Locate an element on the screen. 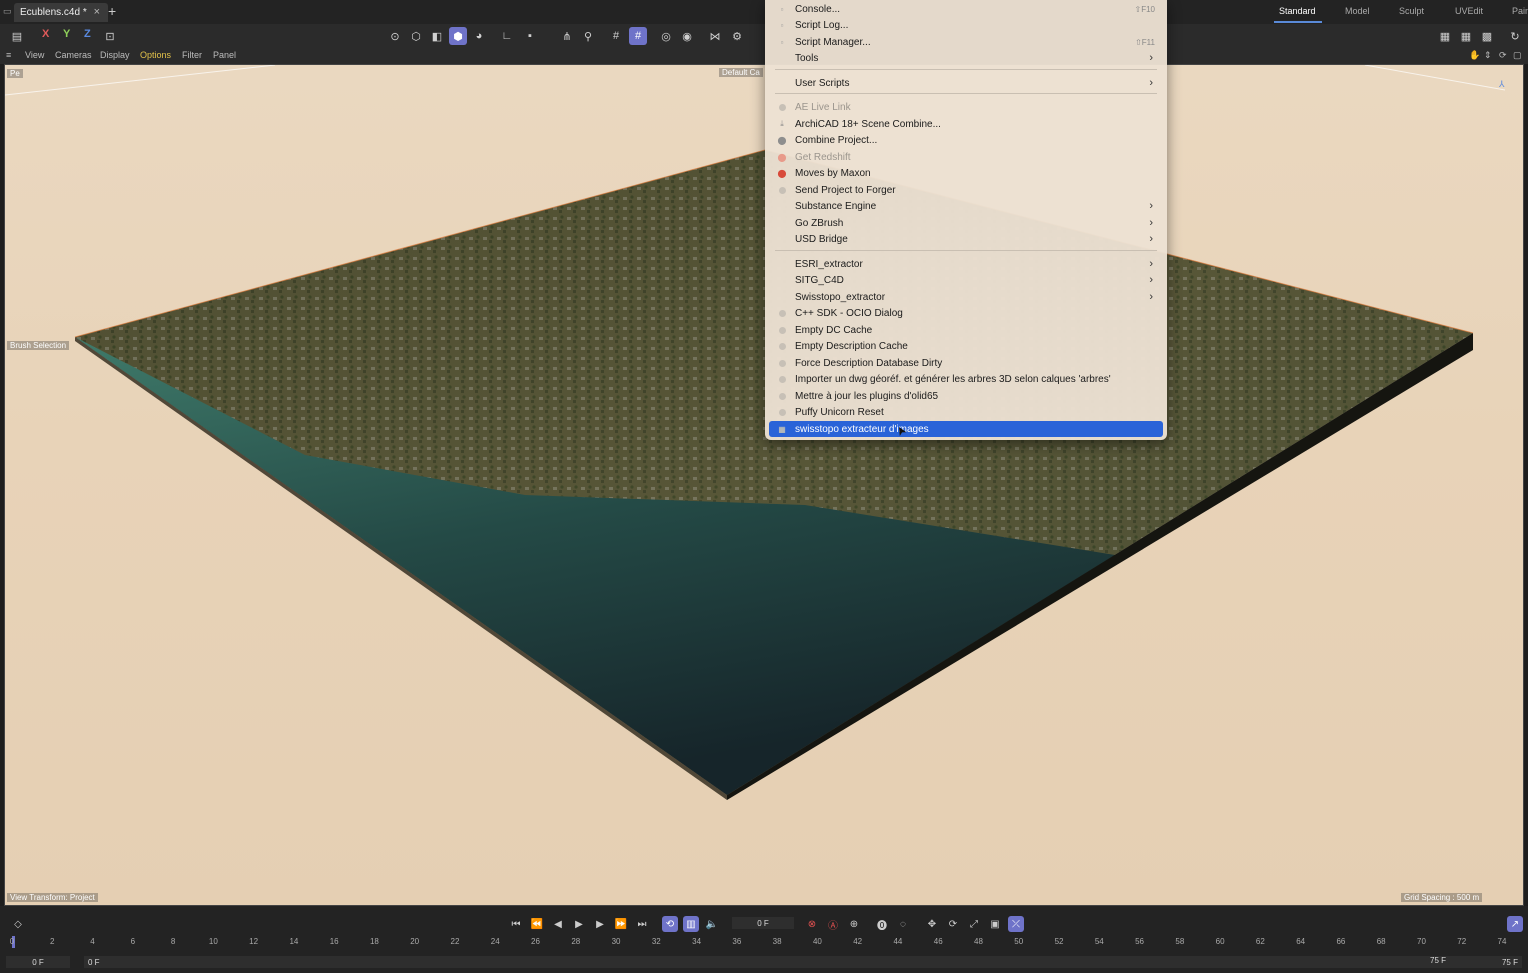 The width and height of the screenshot is (1528, 973). menu-item-substance-engine: Substance Engine › is located at coordinates (966, 206).